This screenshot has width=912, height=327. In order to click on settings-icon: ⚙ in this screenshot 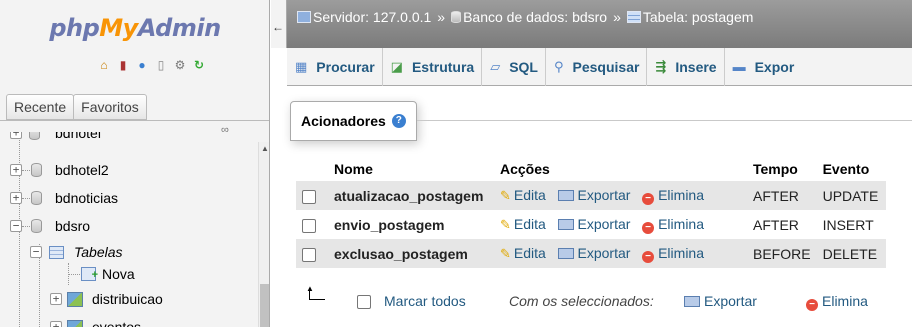, I will do `click(180, 65)`.